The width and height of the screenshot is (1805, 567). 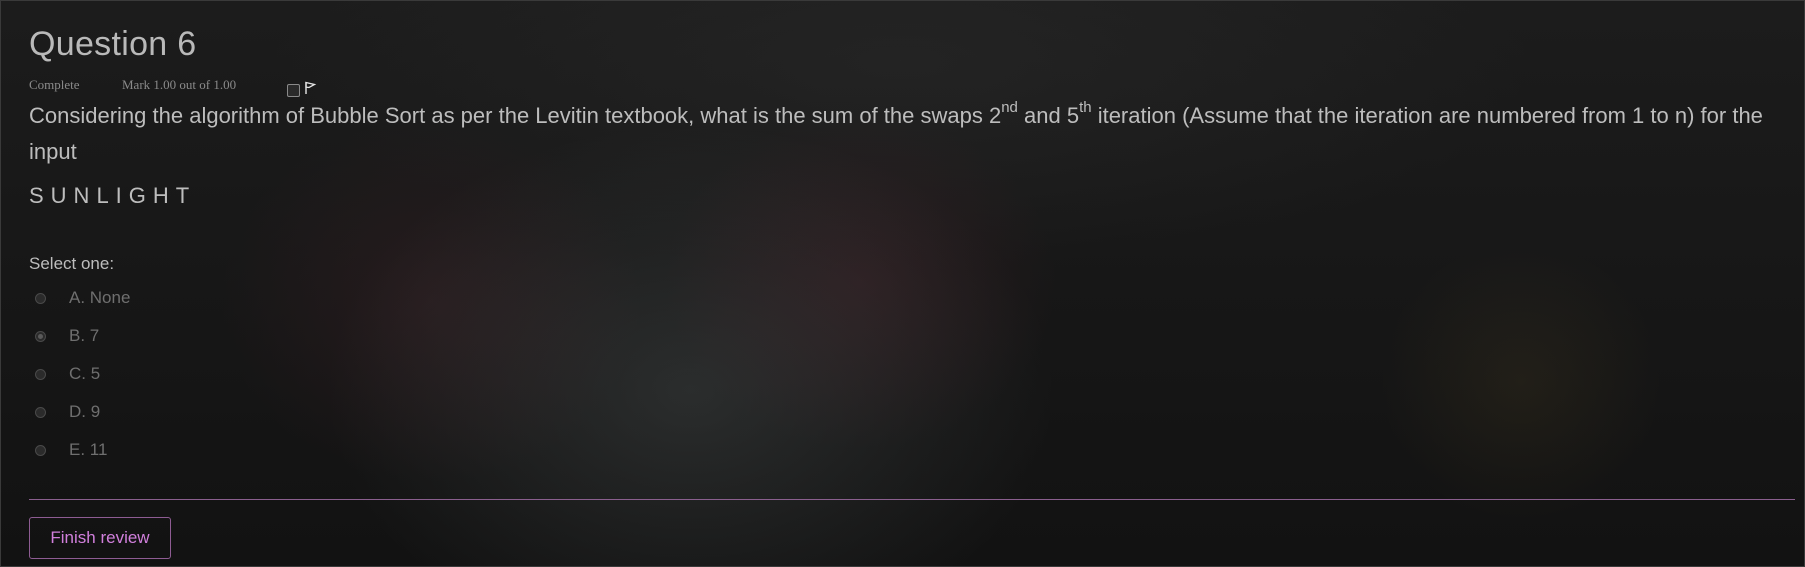 I want to click on question-text-part2: and 5, so click(x=1048, y=115).